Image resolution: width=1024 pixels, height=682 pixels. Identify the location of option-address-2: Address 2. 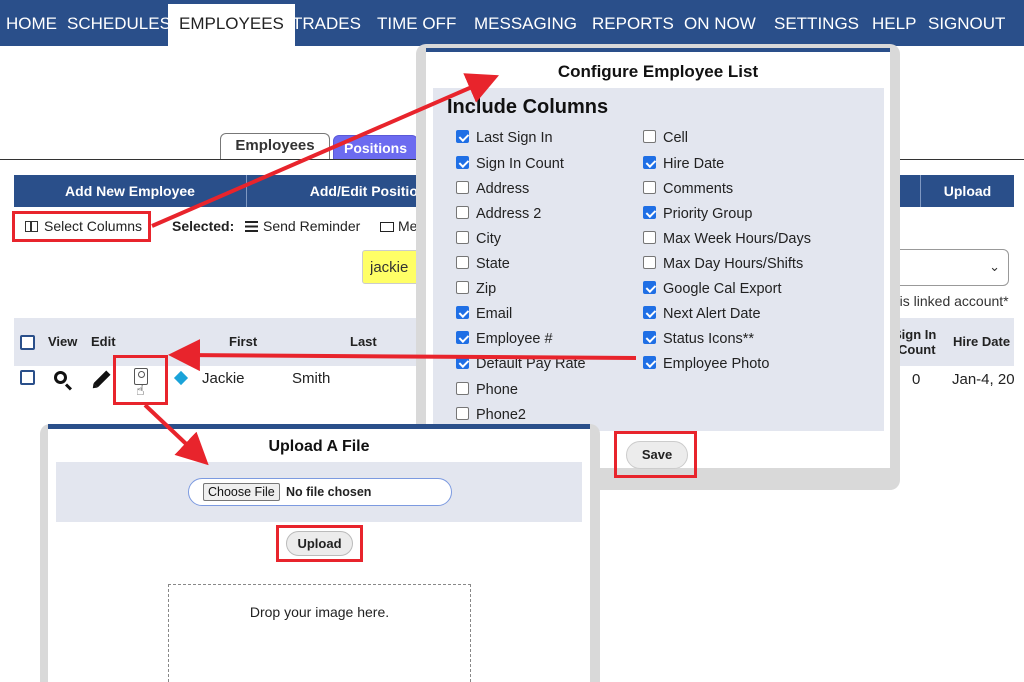
(498, 214).